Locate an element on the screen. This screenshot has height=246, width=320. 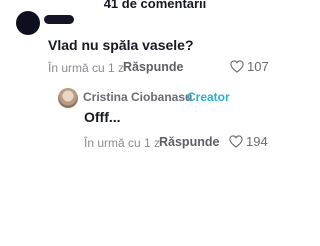
like-button: 107 is located at coordinates (249, 66).